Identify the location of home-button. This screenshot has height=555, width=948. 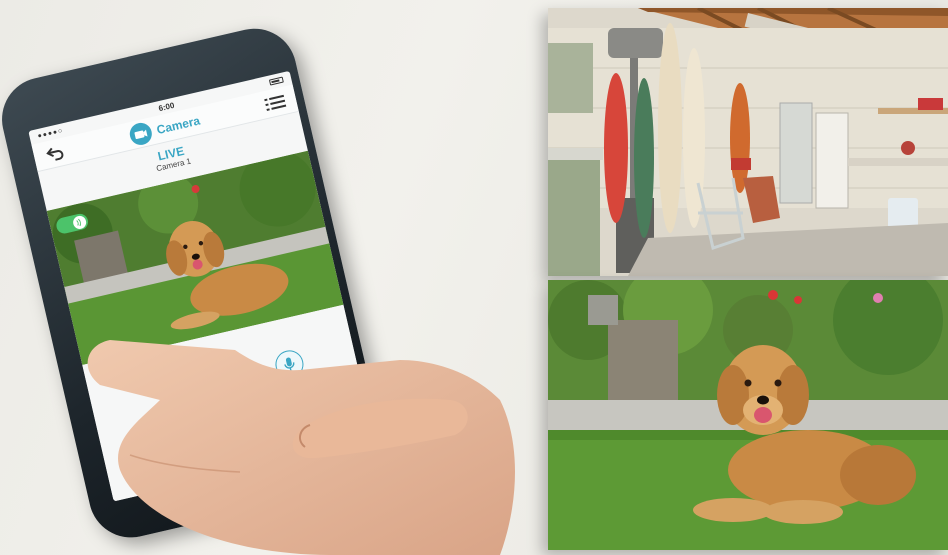
(244, 489).